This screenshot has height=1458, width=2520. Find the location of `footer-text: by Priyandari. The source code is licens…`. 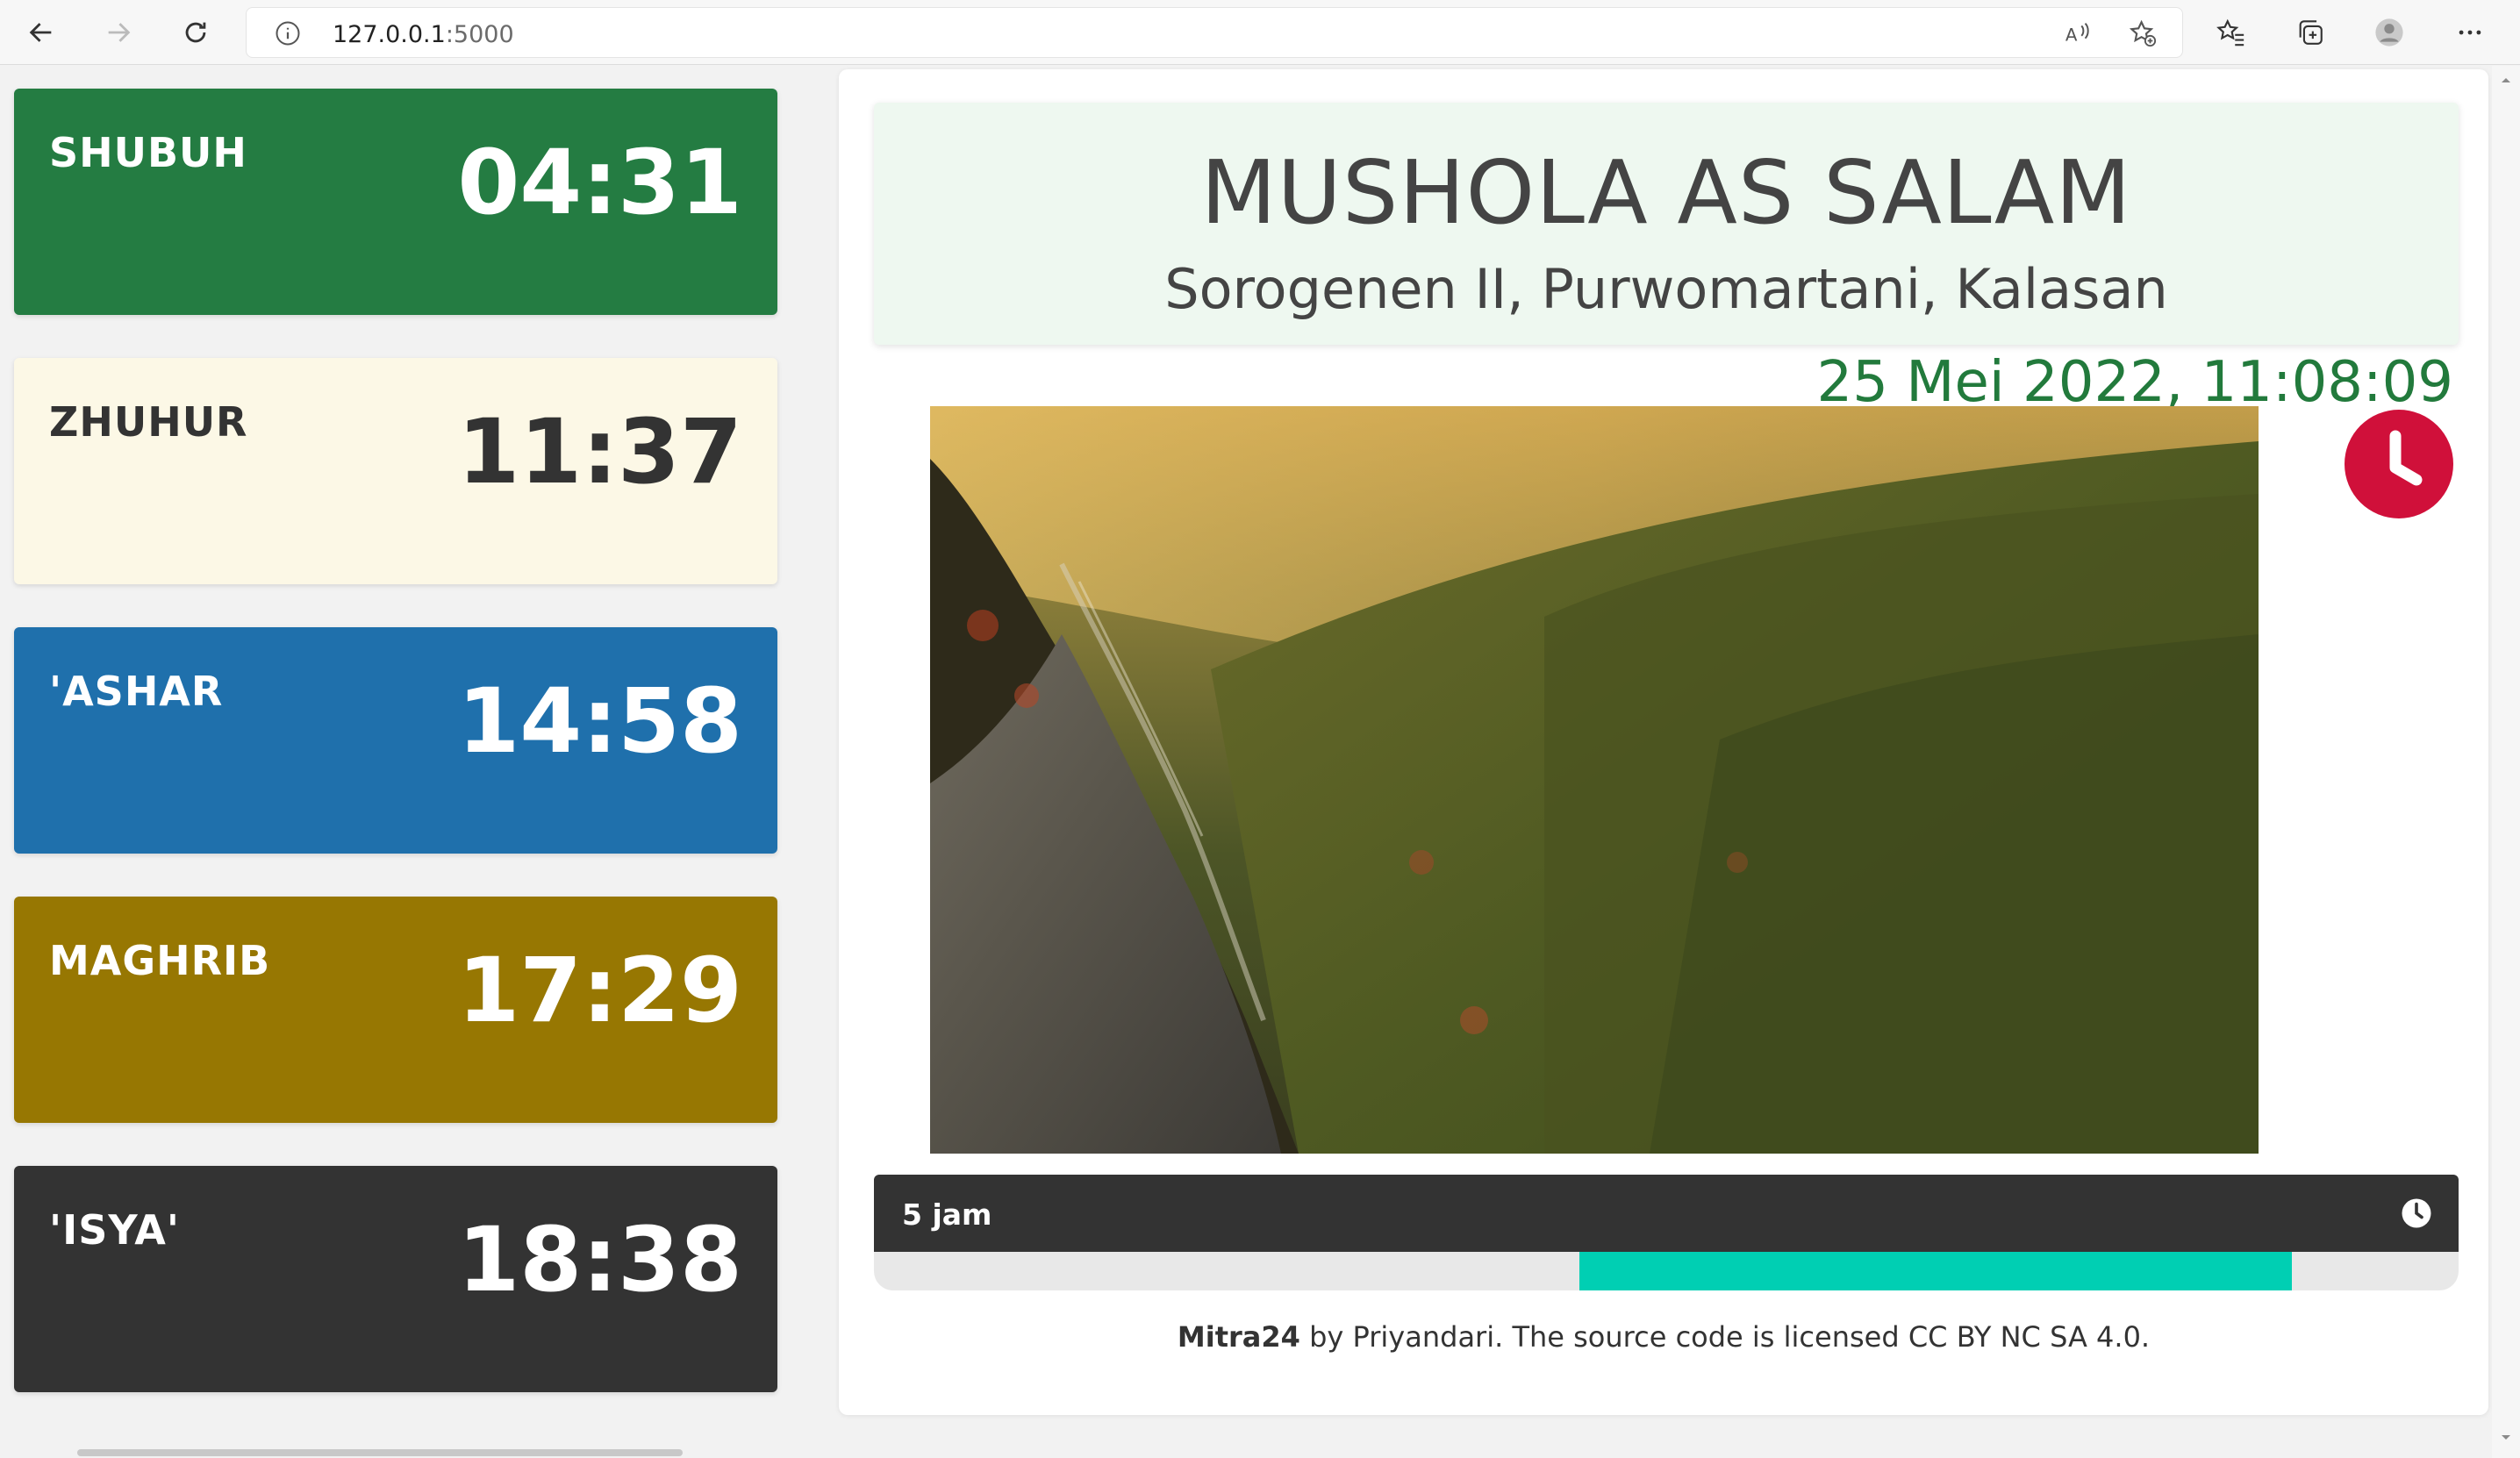

footer-text: by Priyandari. The source code is licens… is located at coordinates (1725, 1337).